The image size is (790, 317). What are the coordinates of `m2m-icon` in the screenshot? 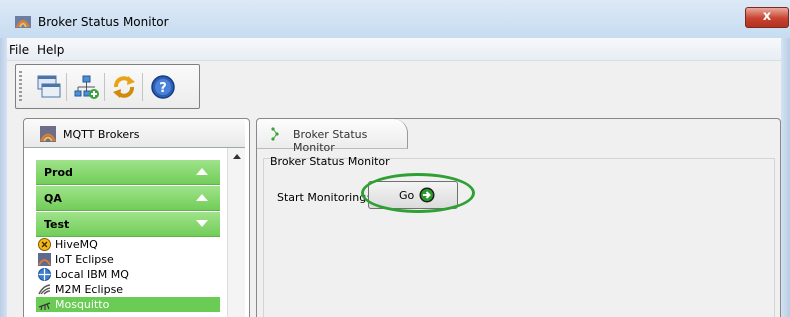 It's located at (44, 289).